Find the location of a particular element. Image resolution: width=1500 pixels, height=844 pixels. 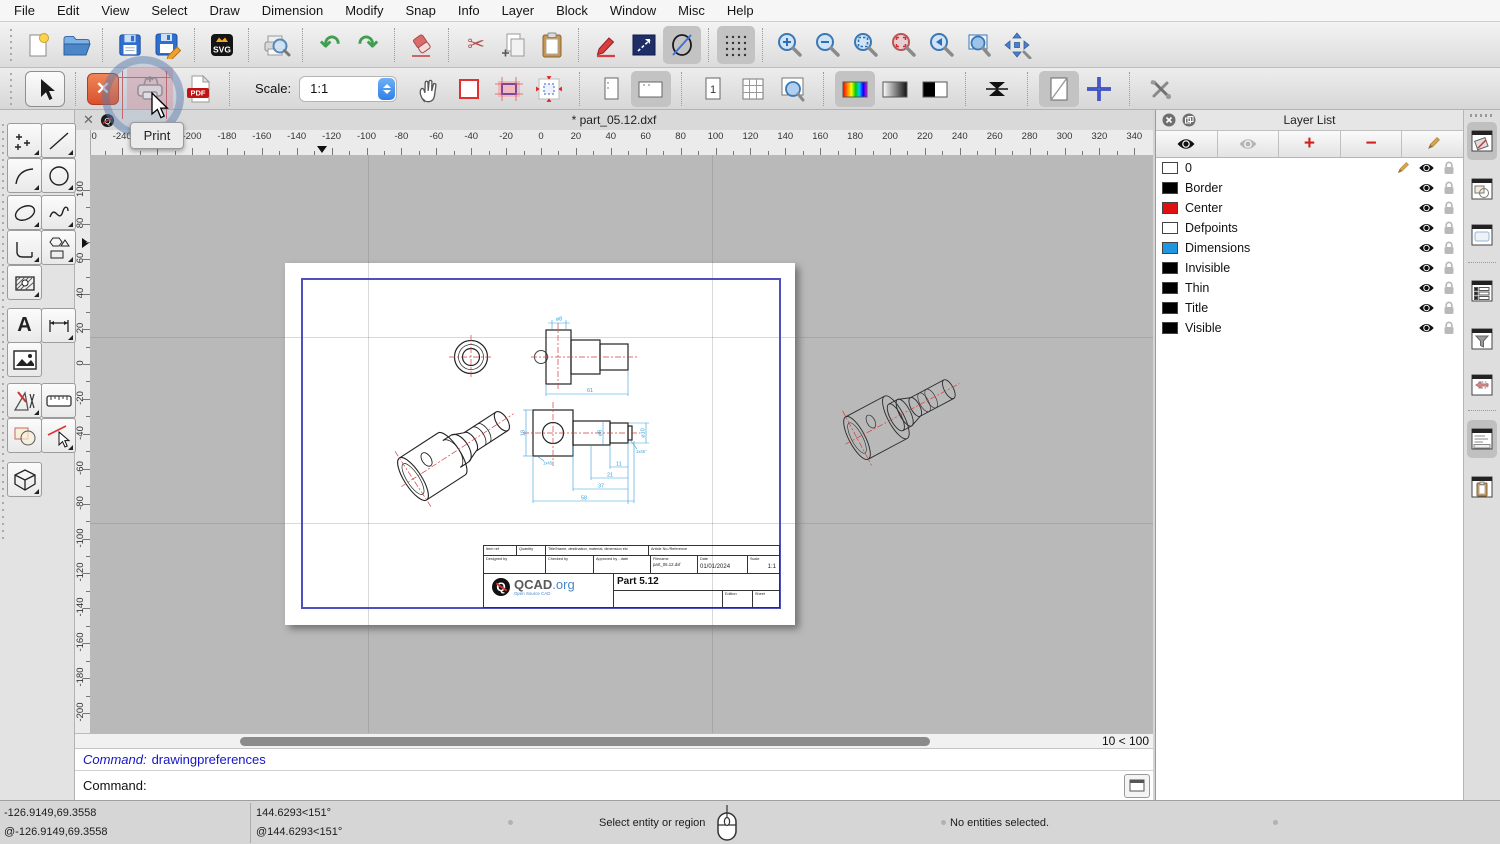

panel-close-button is located at coordinates (1169, 120).